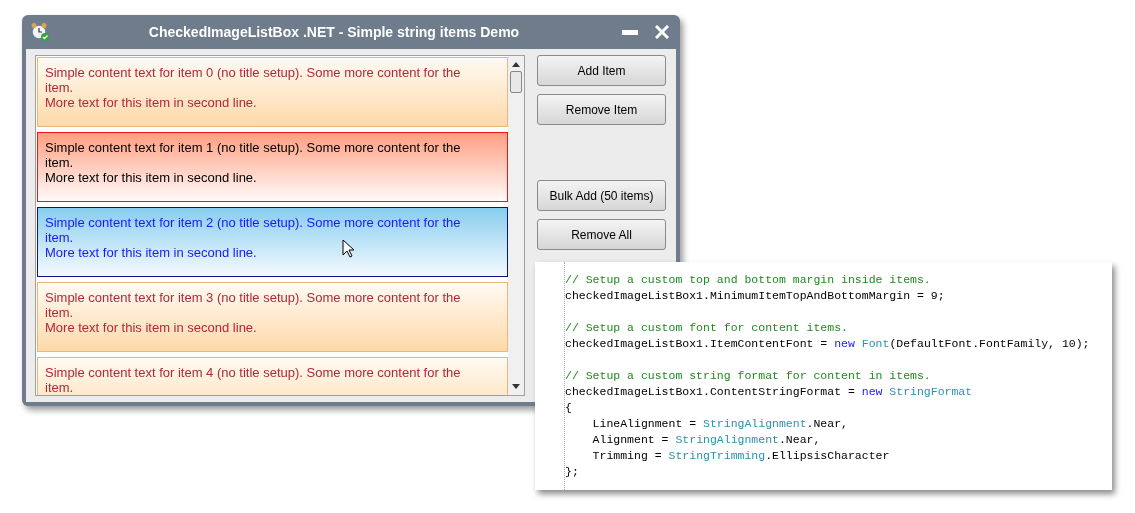  I want to click on mouse-cursor-icon, so click(348, 248).